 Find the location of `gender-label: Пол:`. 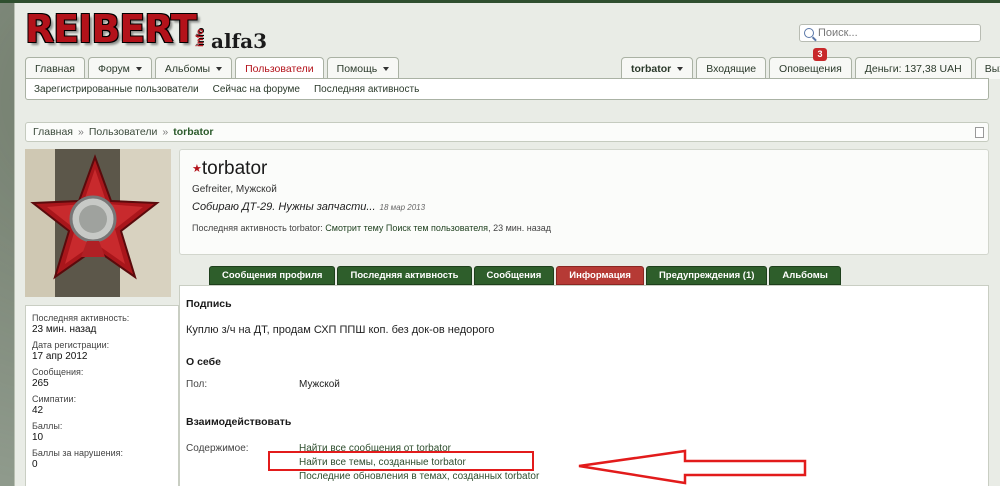

gender-label: Пол: is located at coordinates (197, 384).